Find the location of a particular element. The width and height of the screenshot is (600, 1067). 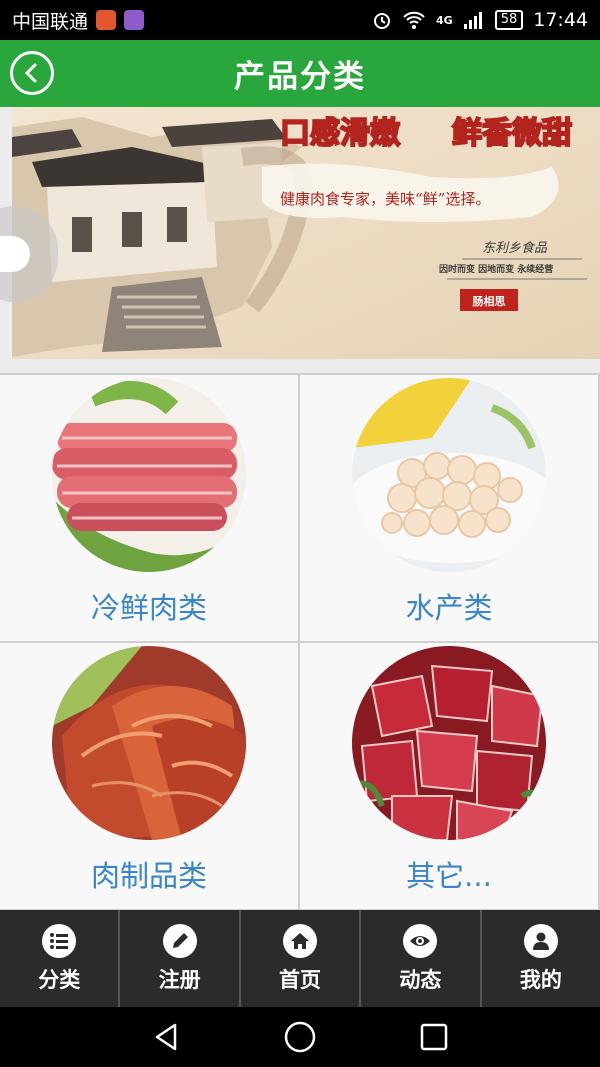

banner-brand: 东利乡食品 is located at coordinates (515, 248).